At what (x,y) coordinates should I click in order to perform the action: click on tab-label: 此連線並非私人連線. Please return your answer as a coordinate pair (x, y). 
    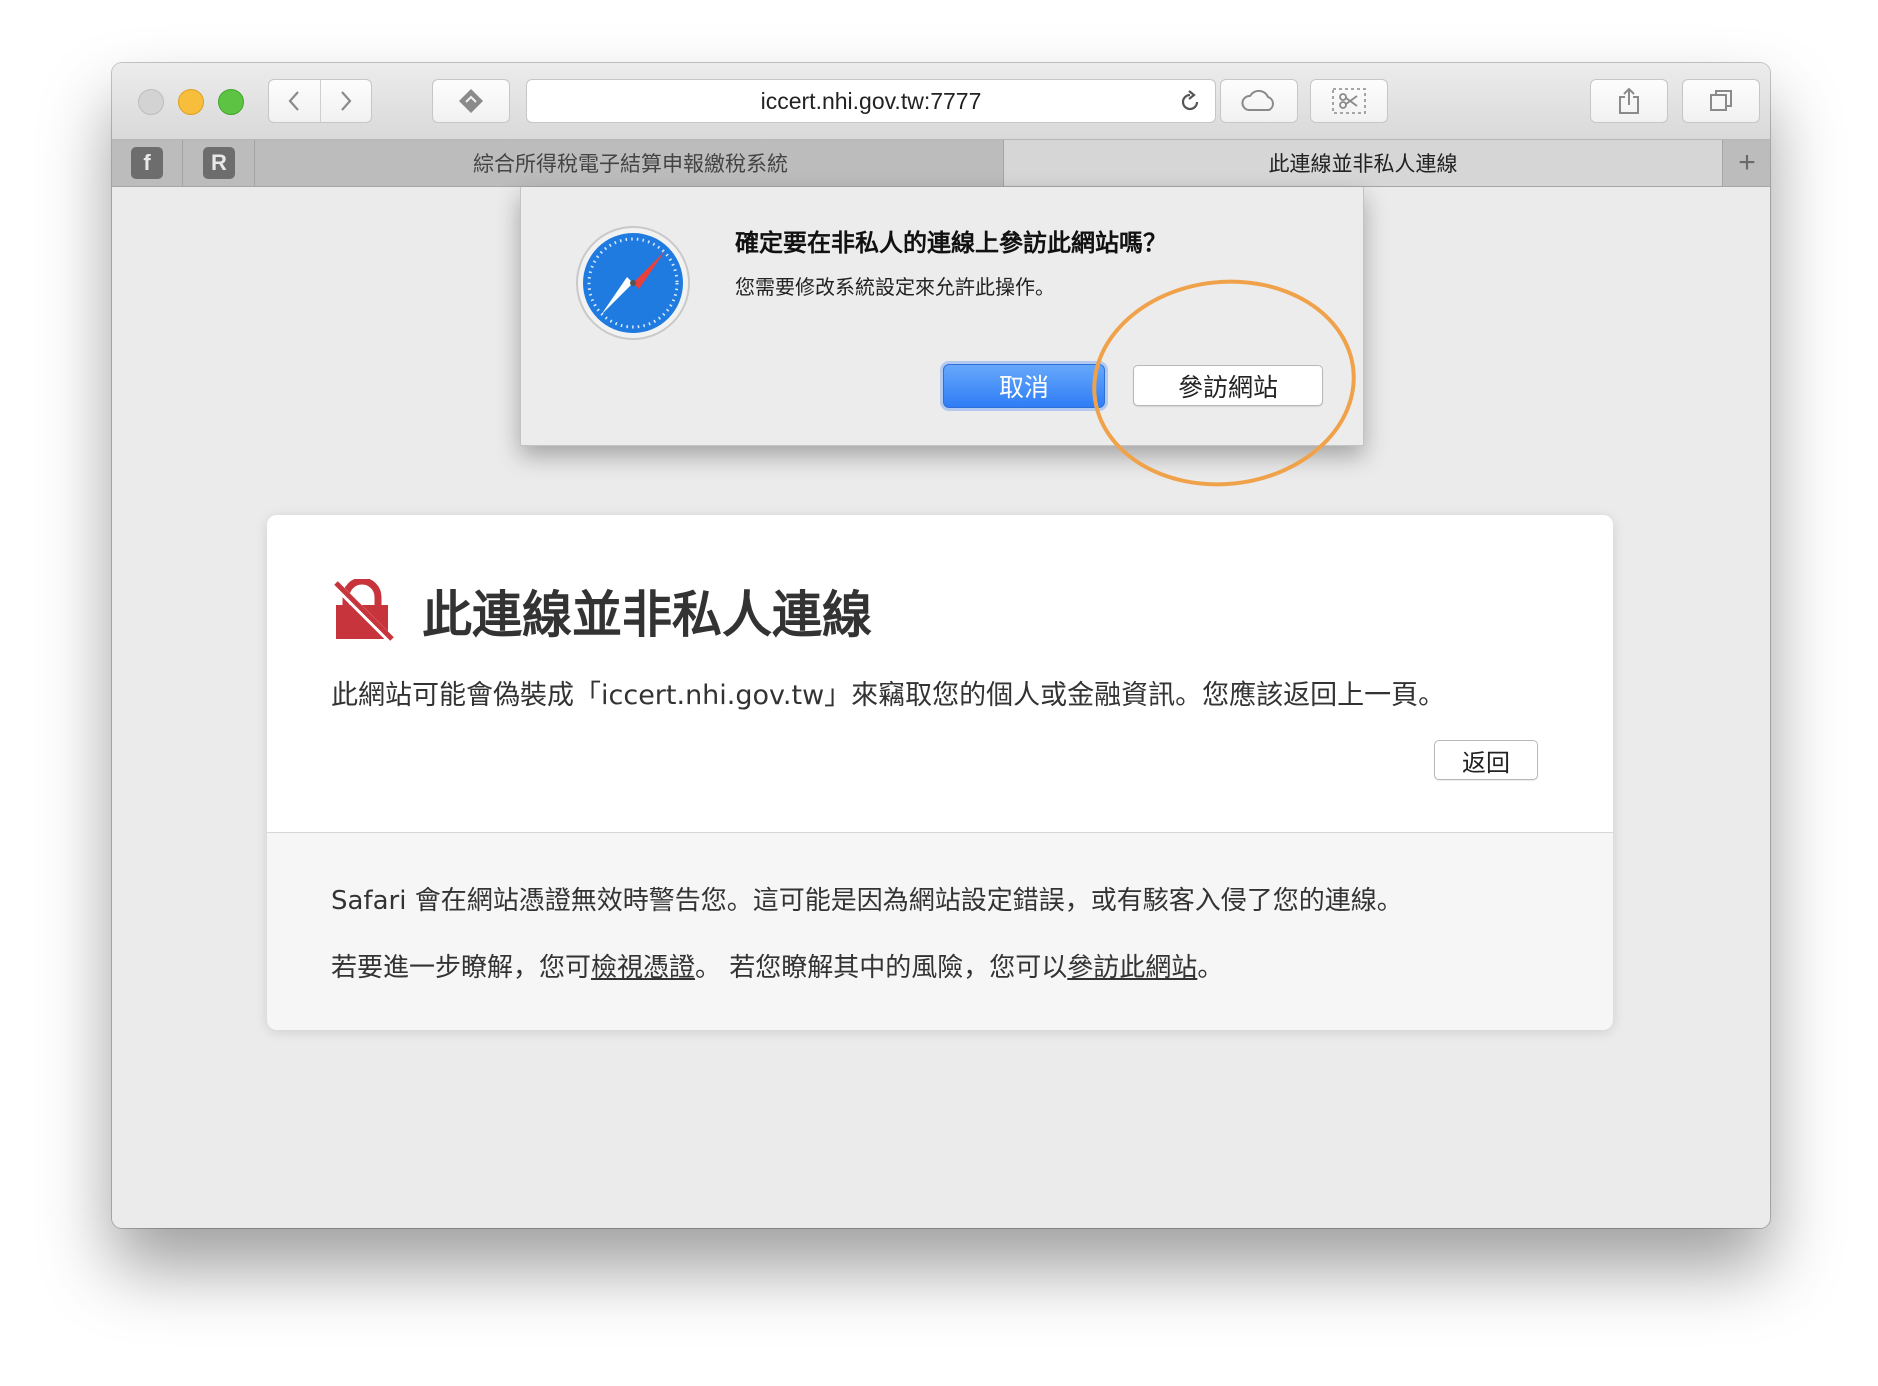
    Looking at the image, I should click on (1363, 164).